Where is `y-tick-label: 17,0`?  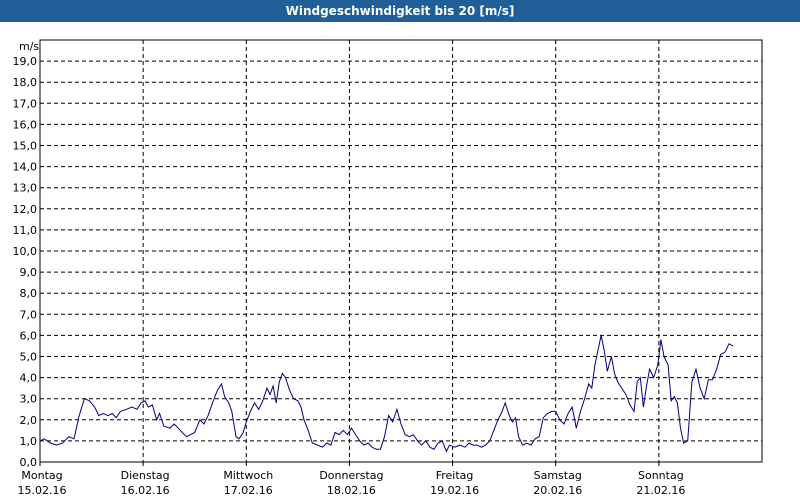 y-tick-label: 17,0 is located at coordinates (25, 103).